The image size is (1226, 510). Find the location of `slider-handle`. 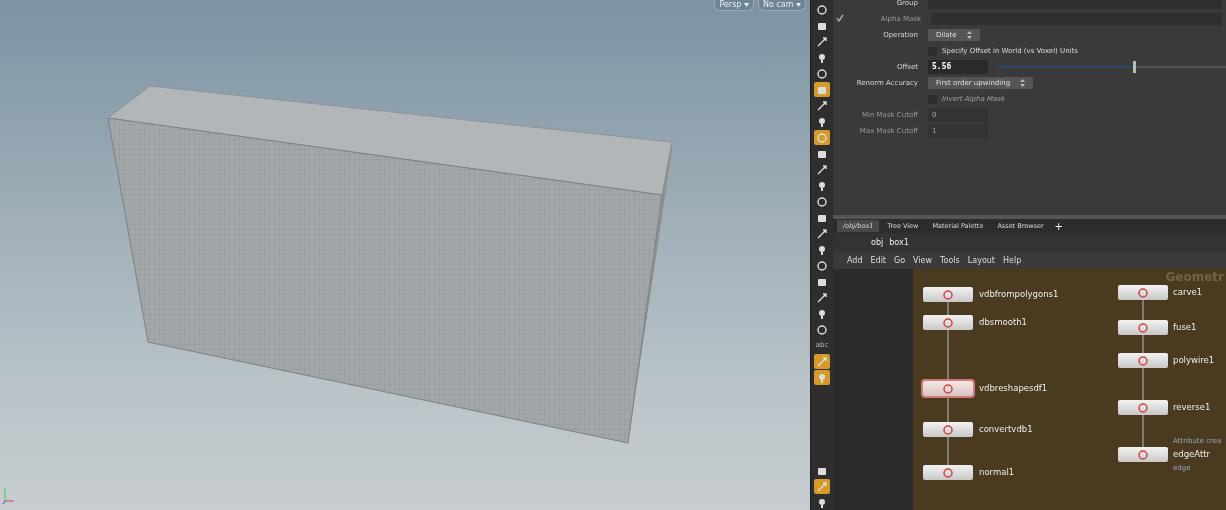

slider-handle is located at coordinates (1134, 67).